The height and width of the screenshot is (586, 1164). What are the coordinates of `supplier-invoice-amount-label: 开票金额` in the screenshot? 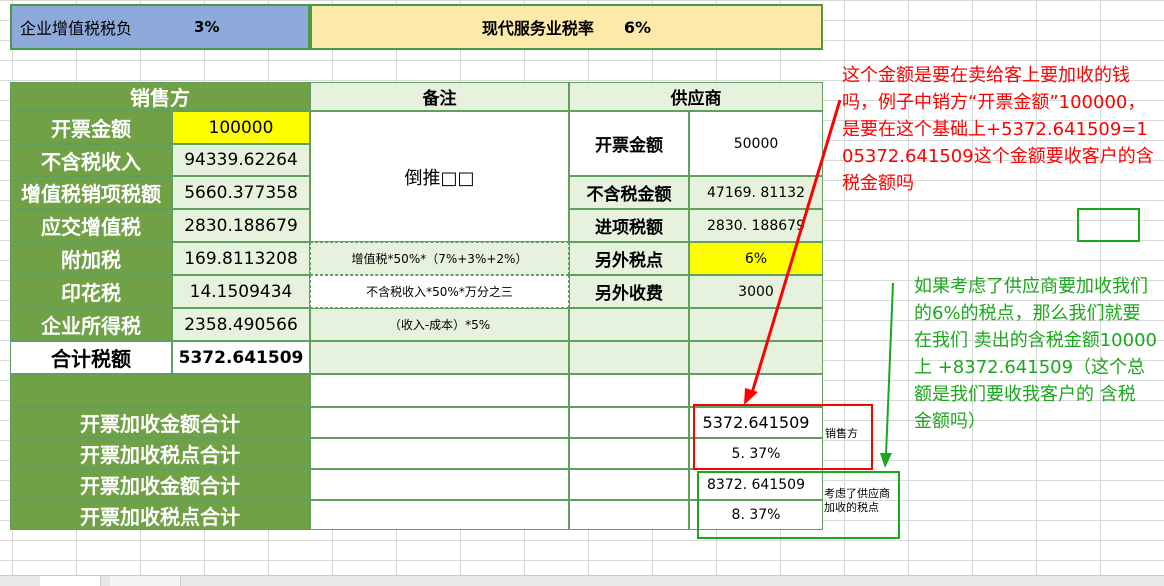 It's located at (629, 143).